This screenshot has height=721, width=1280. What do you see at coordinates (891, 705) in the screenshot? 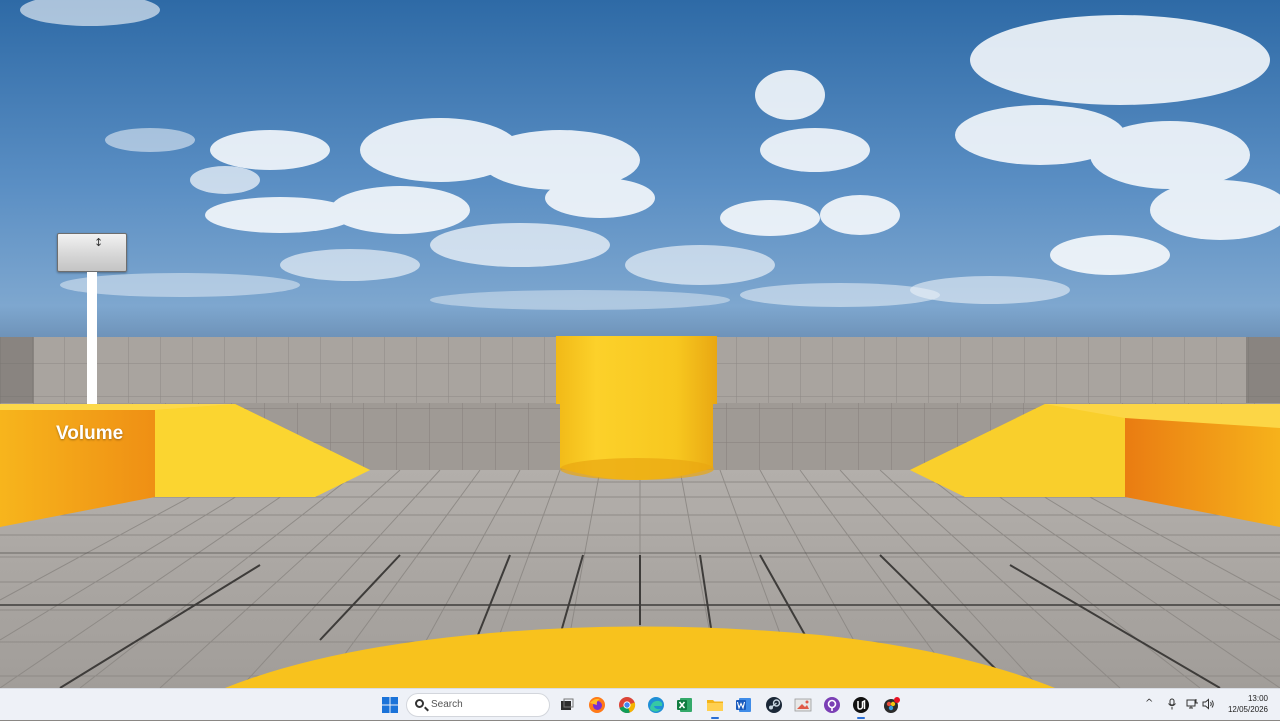
I see `davinci-icon` at bounding box center [891, 705].